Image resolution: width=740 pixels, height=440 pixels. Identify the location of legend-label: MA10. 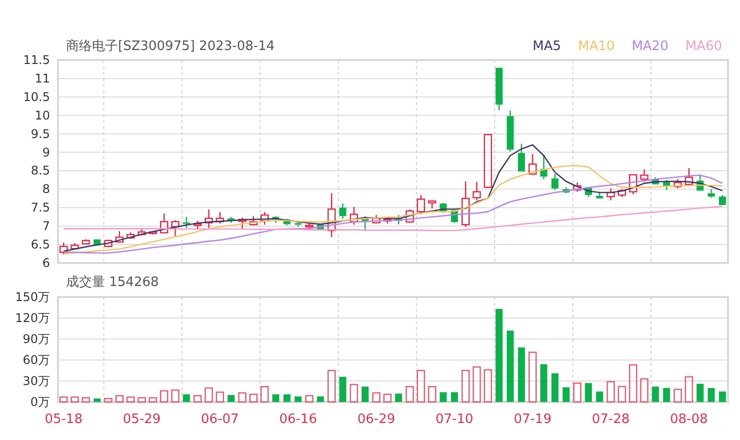
(596, 46).